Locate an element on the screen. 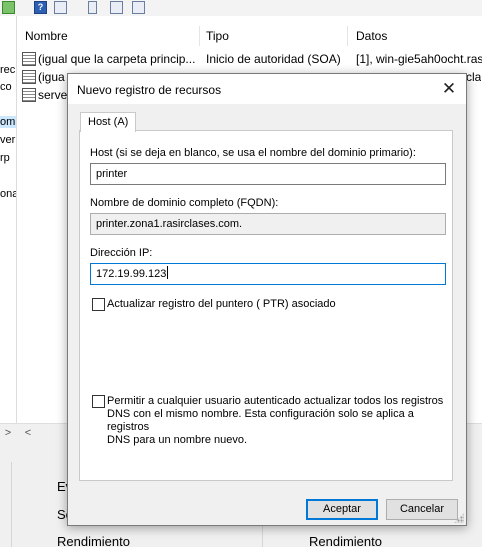  tree-item: co is located at coordinates (6, 87).